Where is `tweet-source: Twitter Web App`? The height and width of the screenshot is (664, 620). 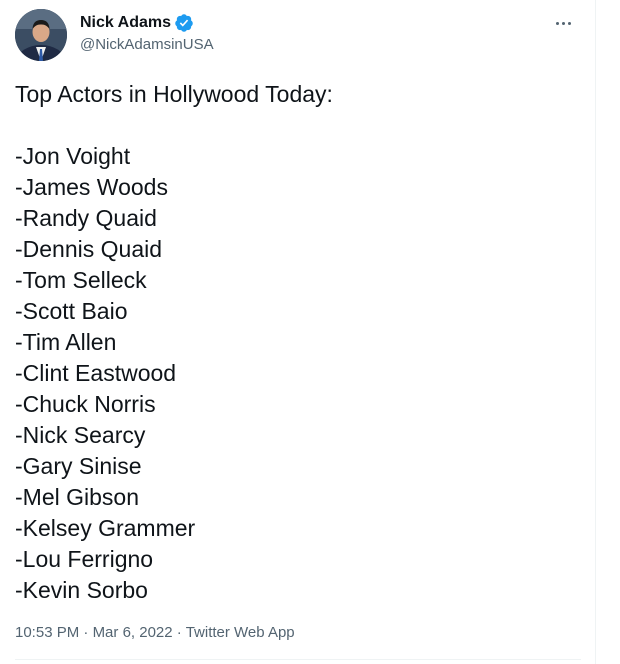 tweet-source: Twitter Web App is located at coordinates (240, 632).